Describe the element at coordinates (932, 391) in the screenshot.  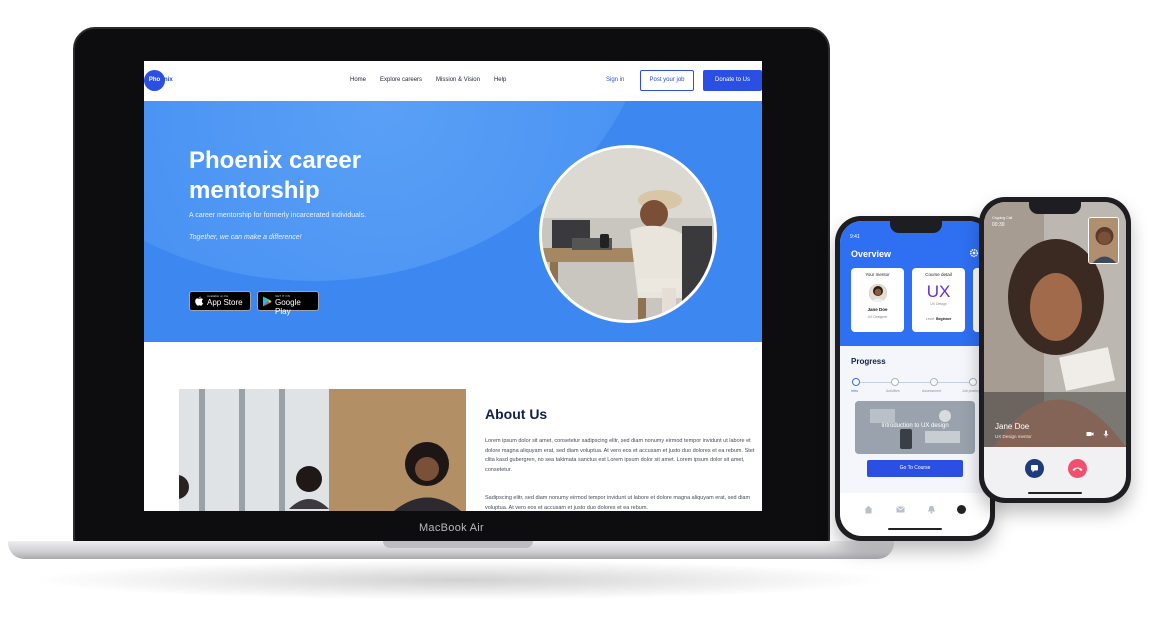
I see `progress-step-label: Assessment` at that location.